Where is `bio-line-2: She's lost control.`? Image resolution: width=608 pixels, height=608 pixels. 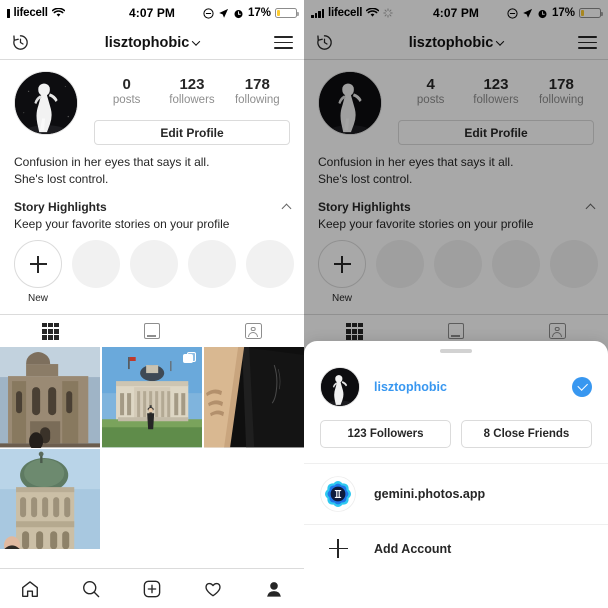
bio-line-2: She's lost control. is located at coordinates (365, 179).